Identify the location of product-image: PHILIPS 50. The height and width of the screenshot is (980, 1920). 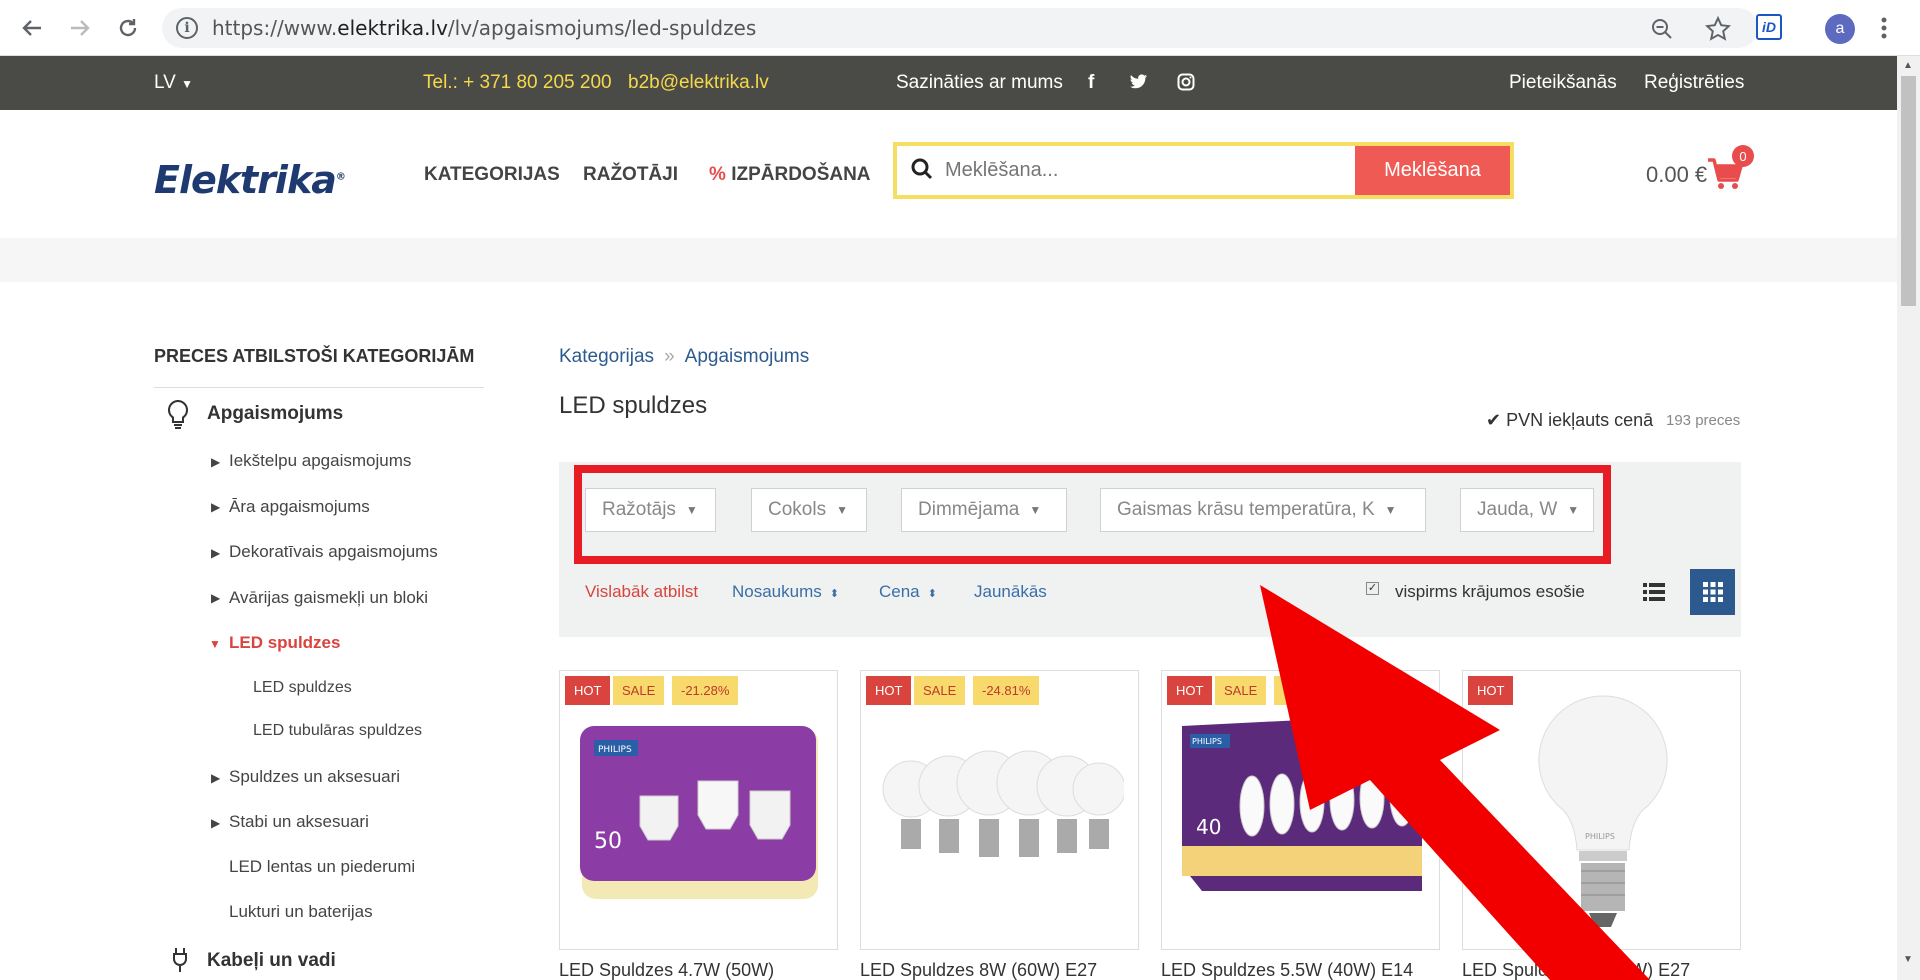
(699, 812).